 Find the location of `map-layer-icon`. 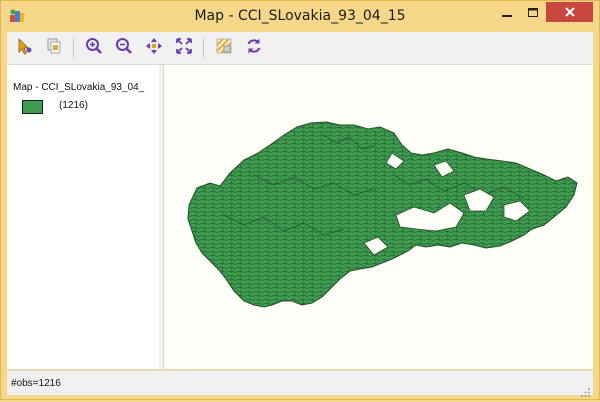

map-layer-icon is located at coordinates (224, 48).